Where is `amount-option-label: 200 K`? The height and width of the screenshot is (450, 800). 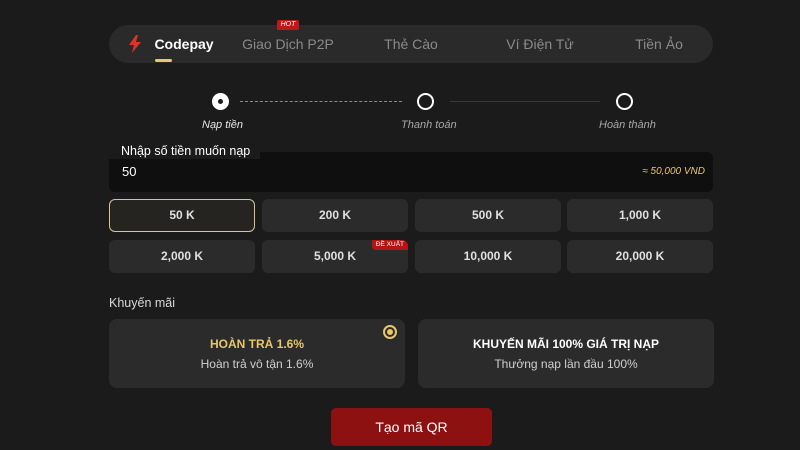
amount-option-label: 200 K is located at coordinates (335, 215).